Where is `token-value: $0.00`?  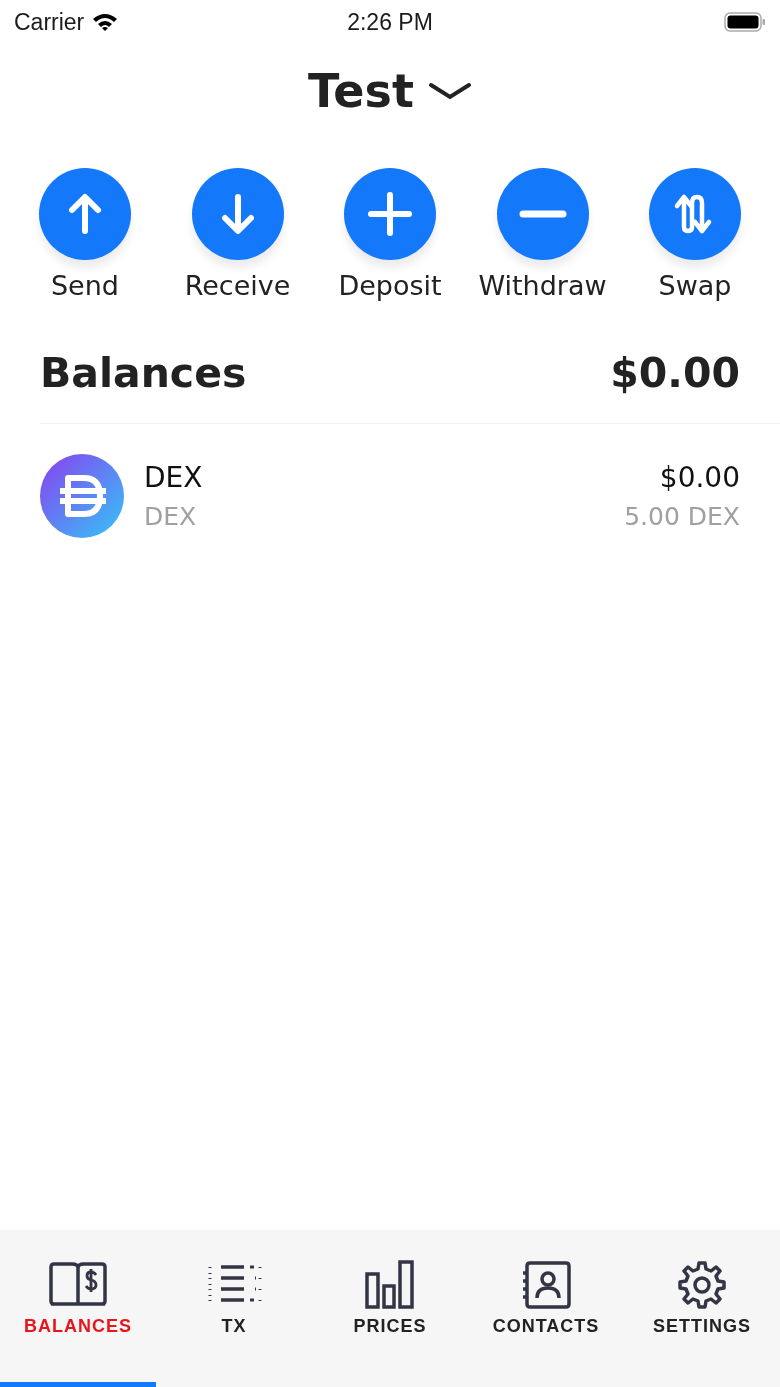
token-value: $0.00 is located at coordinates (699, 477).